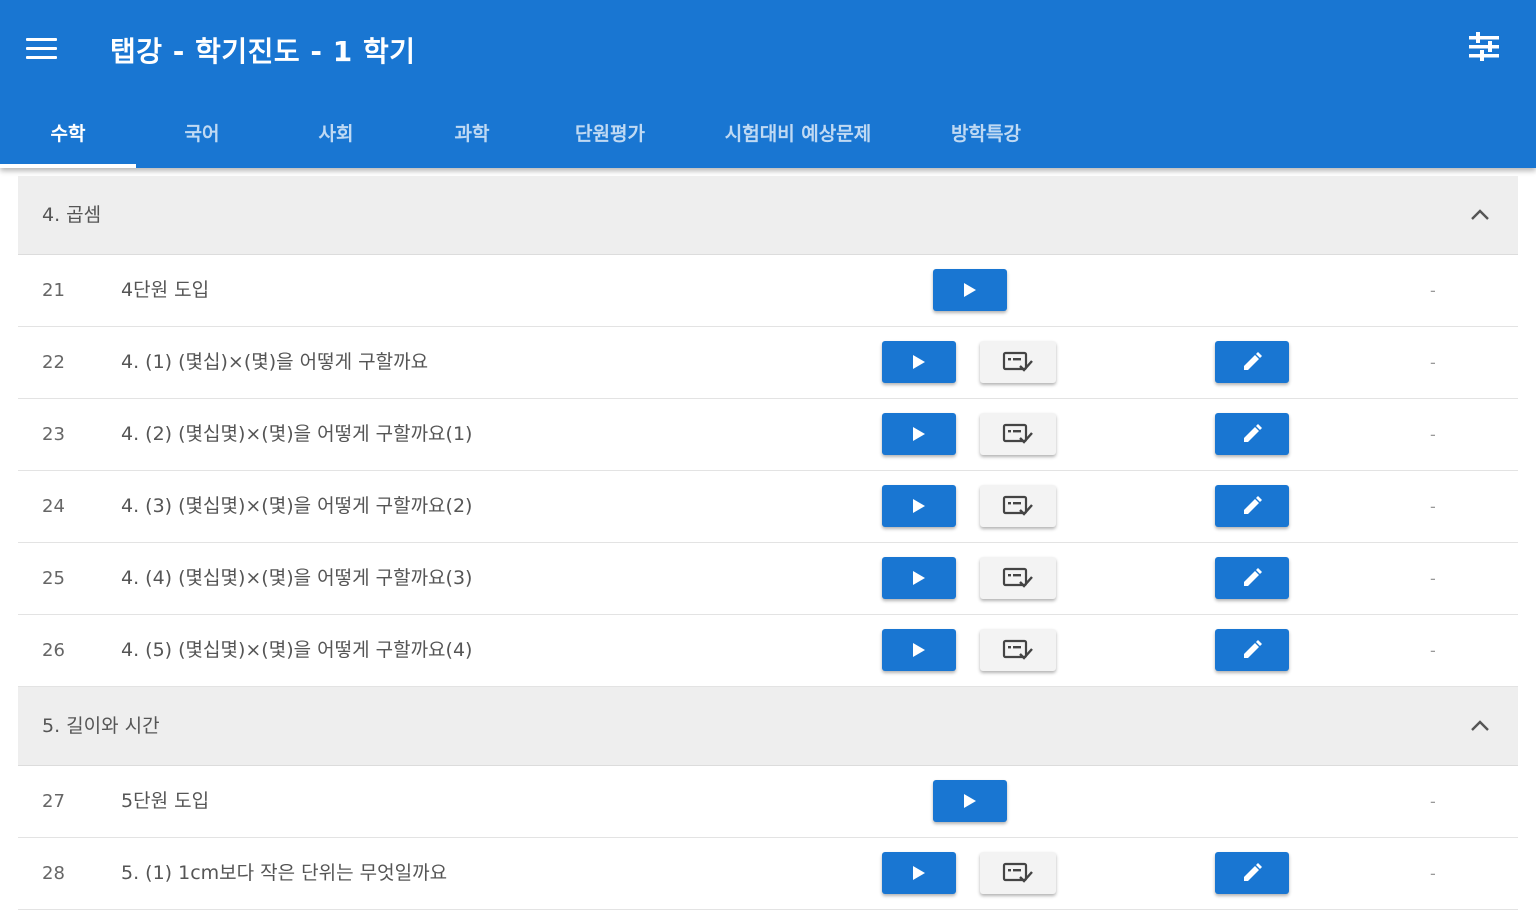  Describe the element at coordinates (768, 507) in the screenshot. I see `list-item: 24 4. (3) (몇십몇)×(몇)을 어떻게 구할까요(2) -` at that location.